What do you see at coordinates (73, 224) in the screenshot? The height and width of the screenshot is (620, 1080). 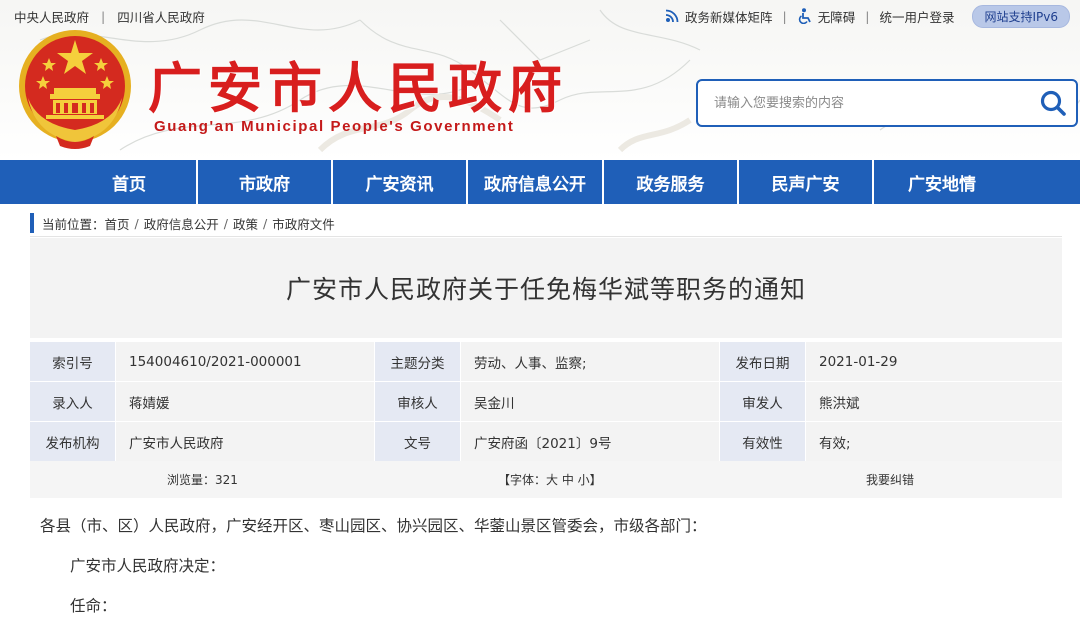 I see `breadcrumb-label: 当前位置：` at bounding box center [73, 224].